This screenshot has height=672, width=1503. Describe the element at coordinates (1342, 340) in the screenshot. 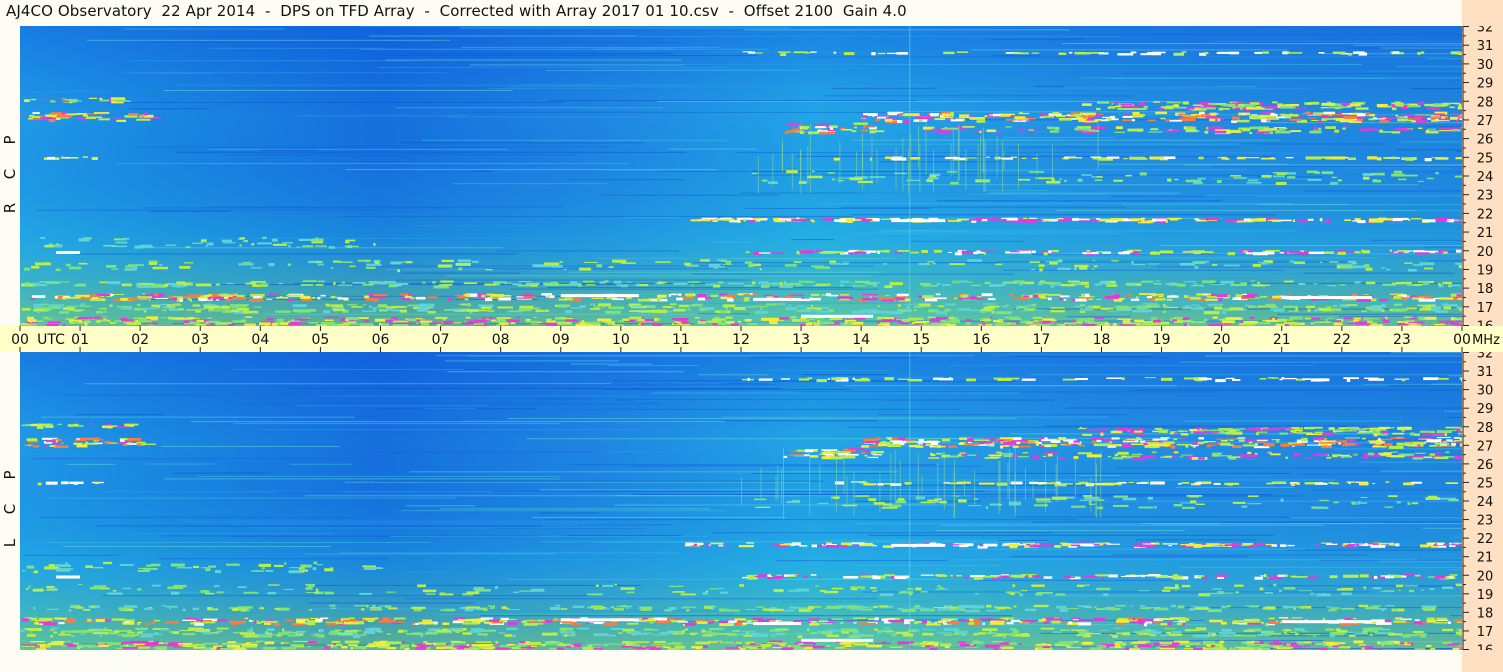

I see `time-tick-label: 22` at that location.